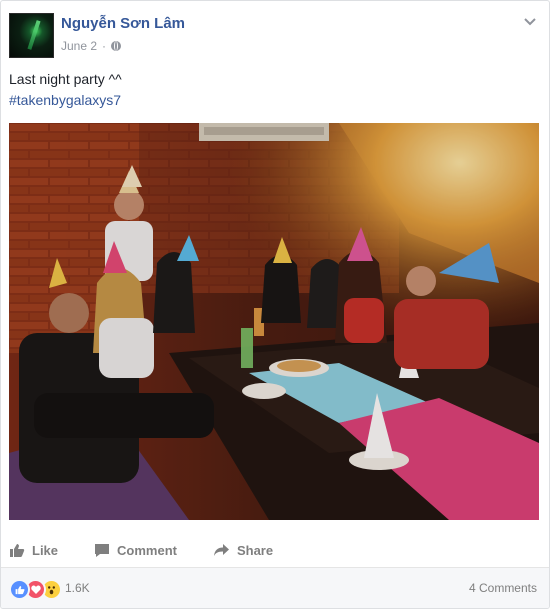 This screenshot has width=550, height=609. I want to click on like-button: Like, so click(33, 550).